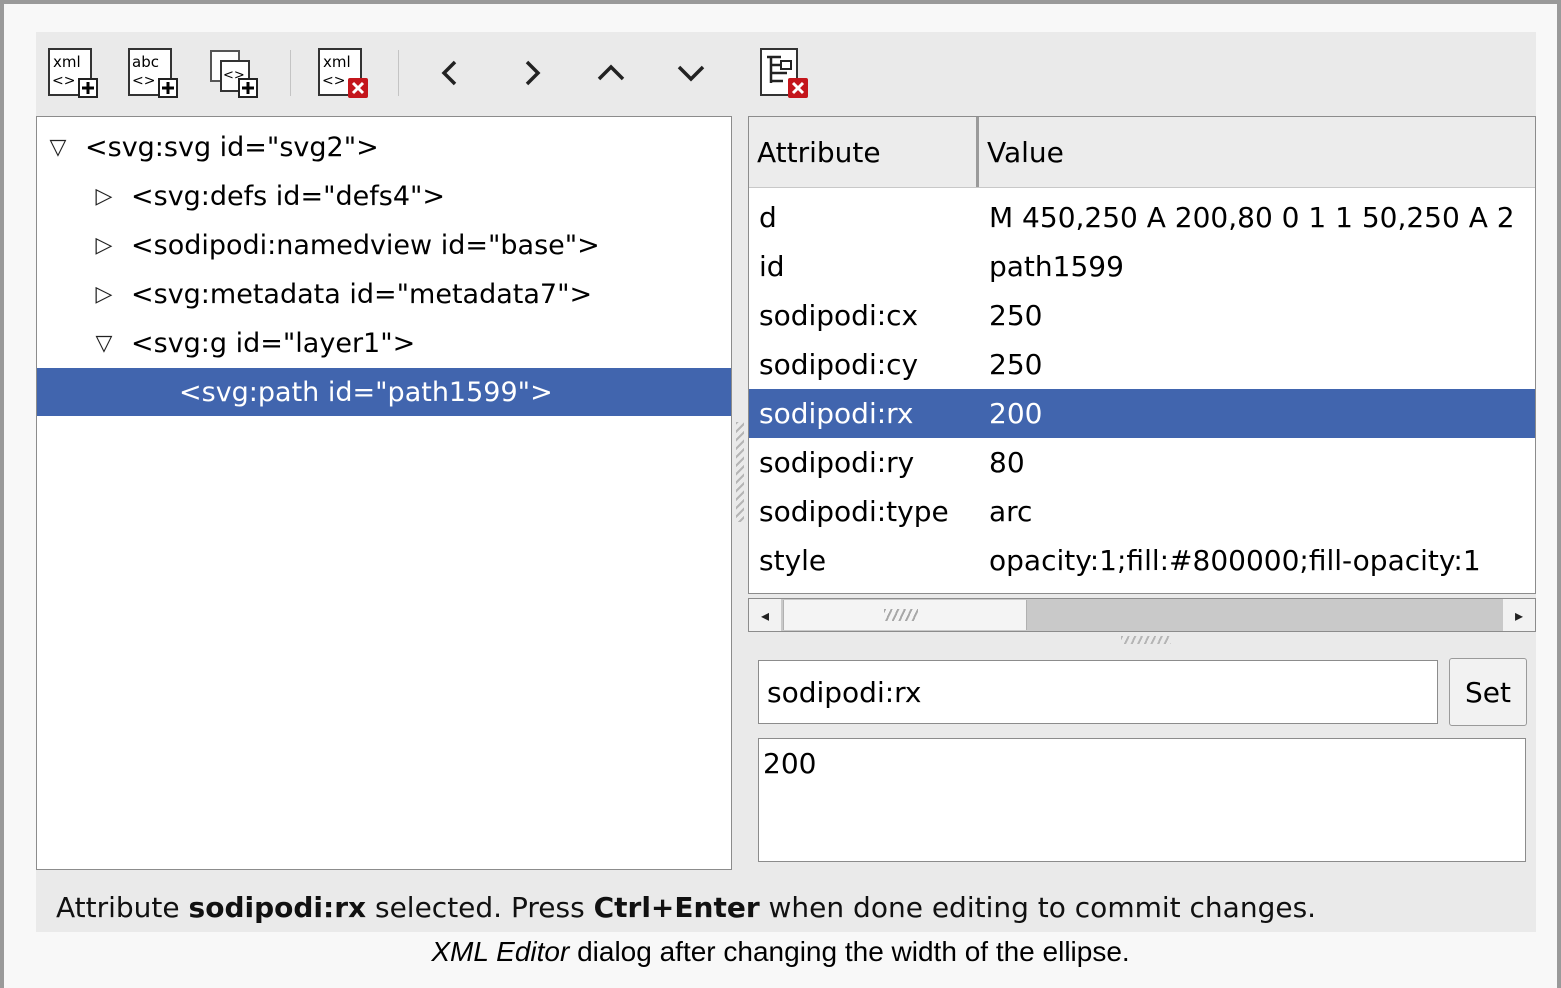 Image resolution: width=1561 pixels, height=988 pixels. I want to click on attribute-name: id, so click(772, 266).